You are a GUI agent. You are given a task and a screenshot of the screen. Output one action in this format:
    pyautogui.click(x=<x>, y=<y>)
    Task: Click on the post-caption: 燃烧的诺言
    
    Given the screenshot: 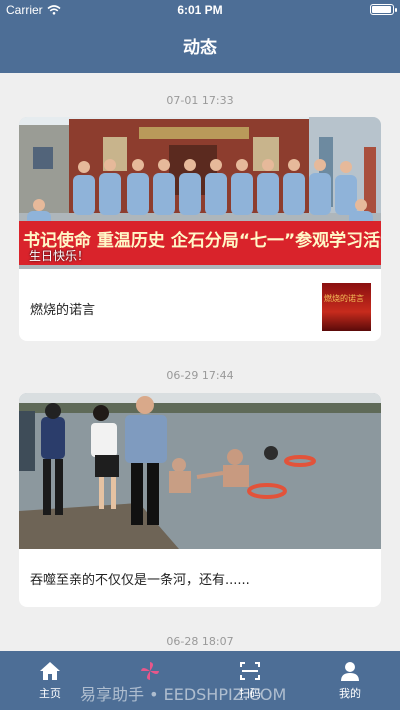 What is the action you would take?
    pyautogui.click(x=63, y=310)
    